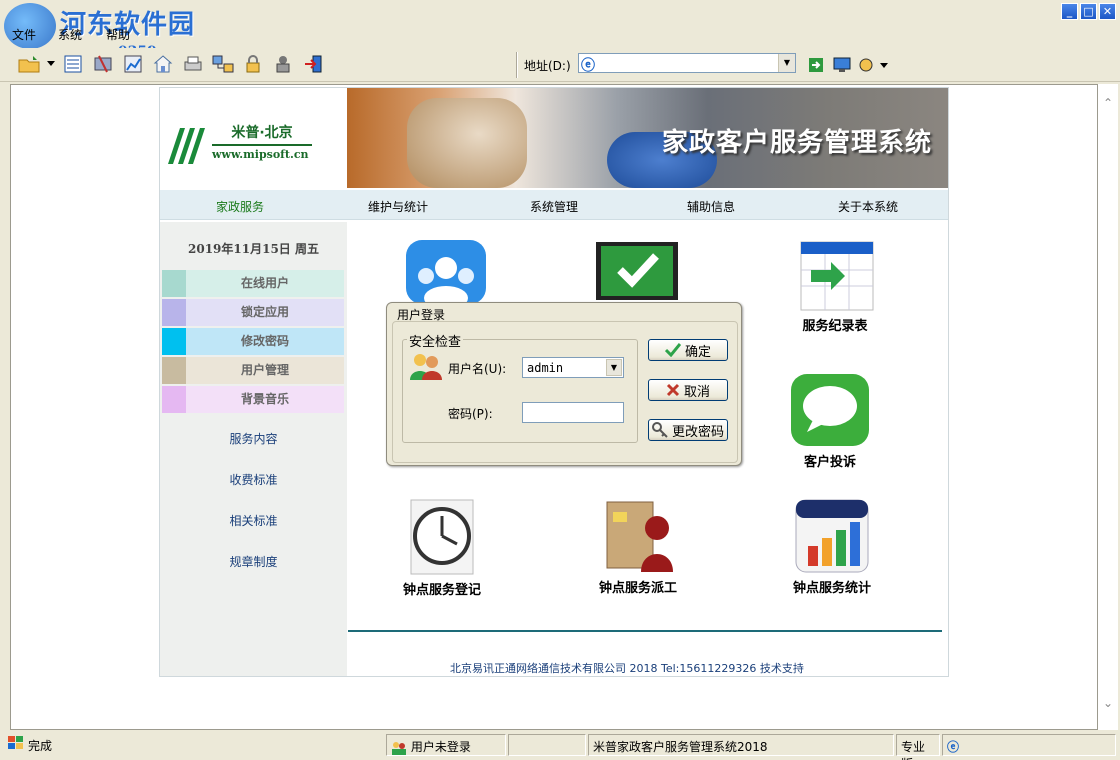 This screenshot has height=760, width=1120. I want to click on link-fee-standard: 收费标准, so click(253, 479).